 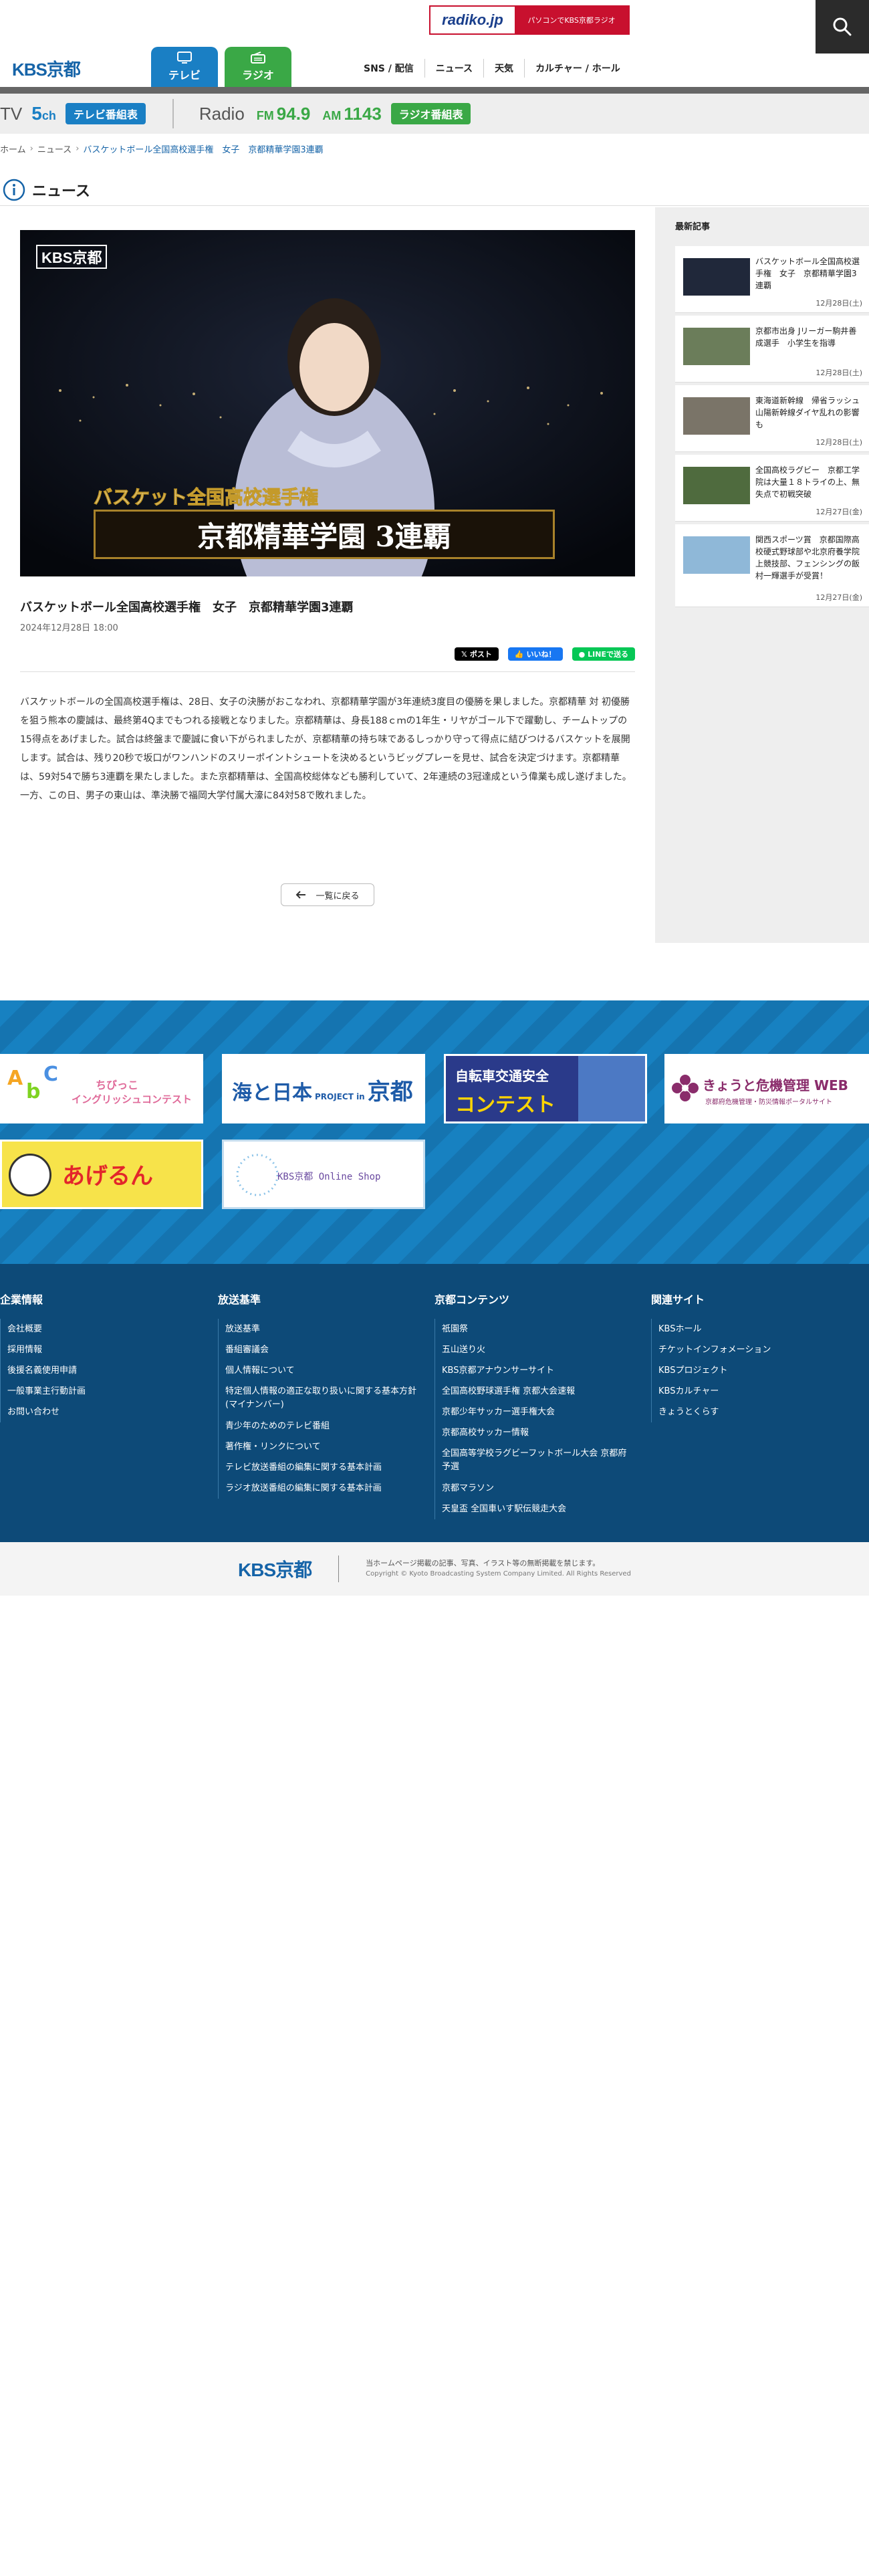 I want to click on footer-link: ラジオ放送番組の編集に関する基本計画, so click(x=321, y=1488).